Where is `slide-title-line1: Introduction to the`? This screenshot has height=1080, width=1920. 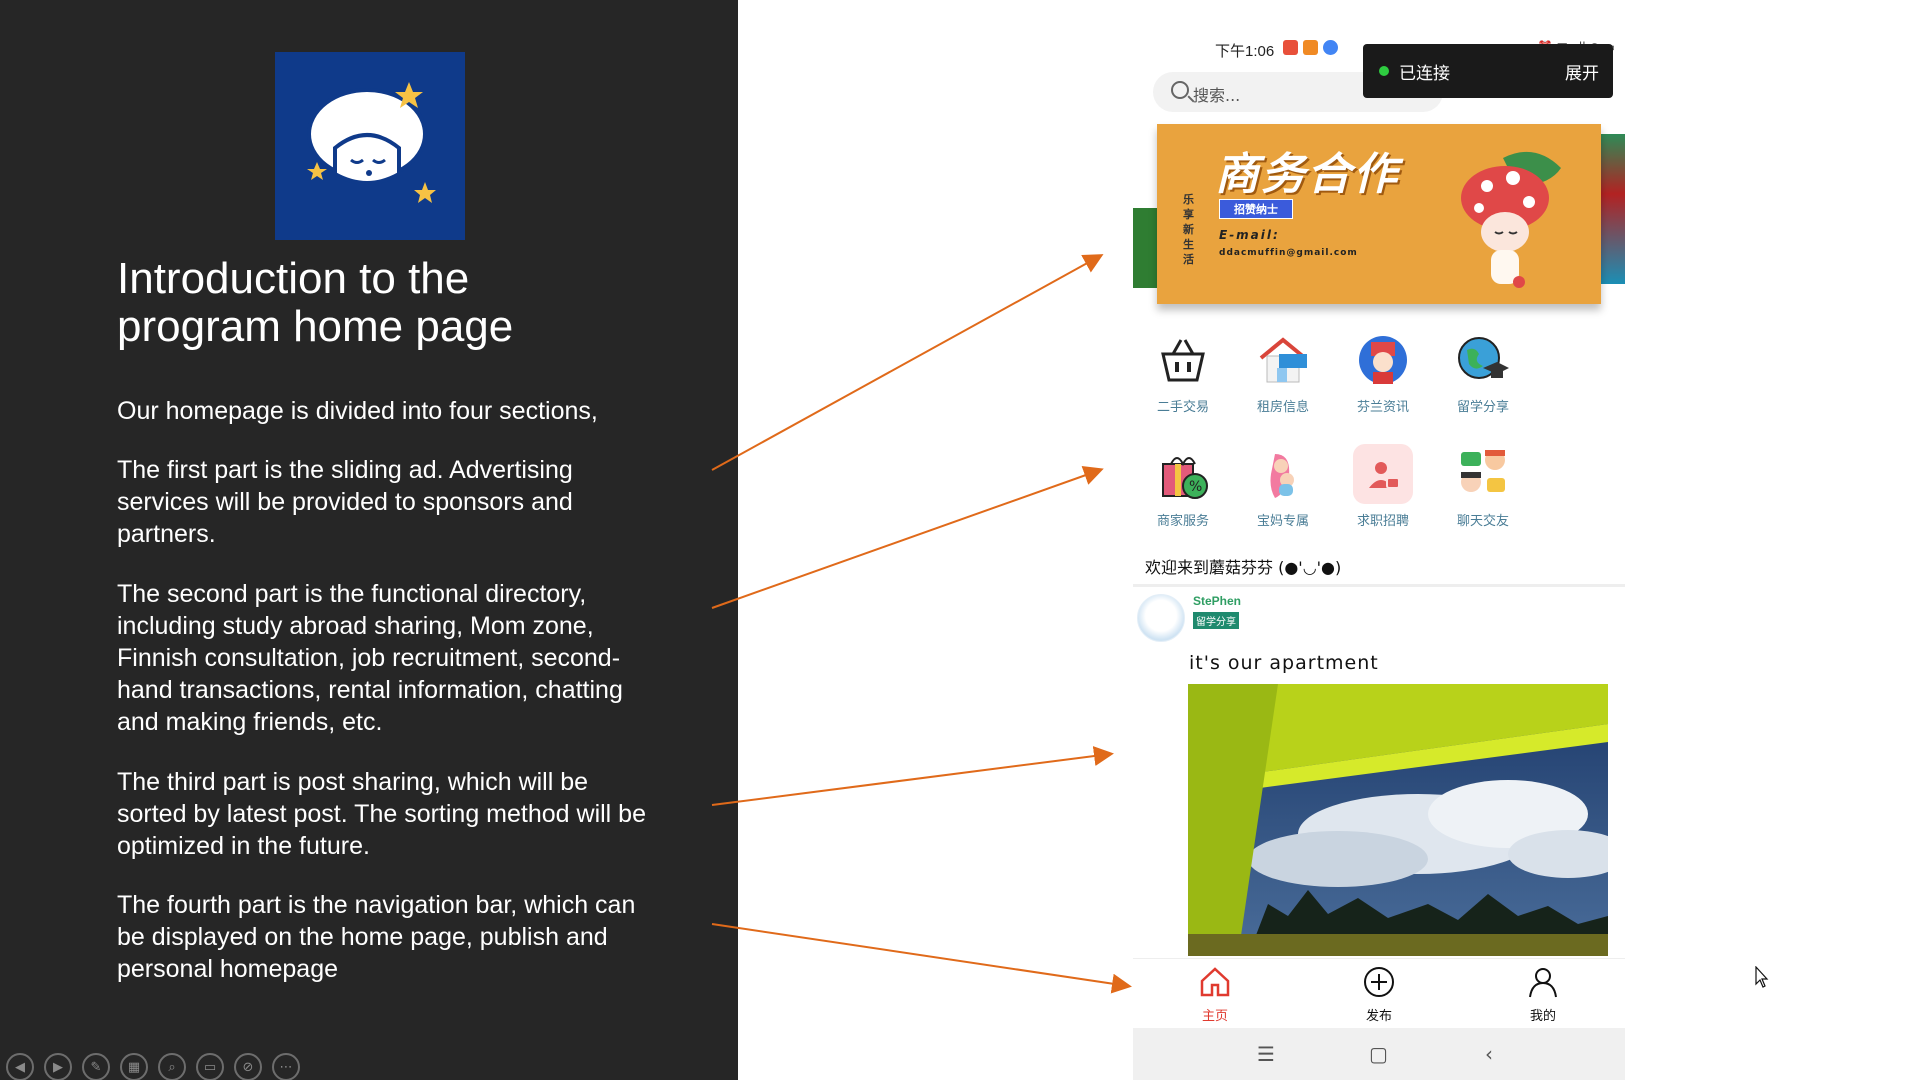
slide-title-line1: Introduction to the is located at coordinates (293, 278).